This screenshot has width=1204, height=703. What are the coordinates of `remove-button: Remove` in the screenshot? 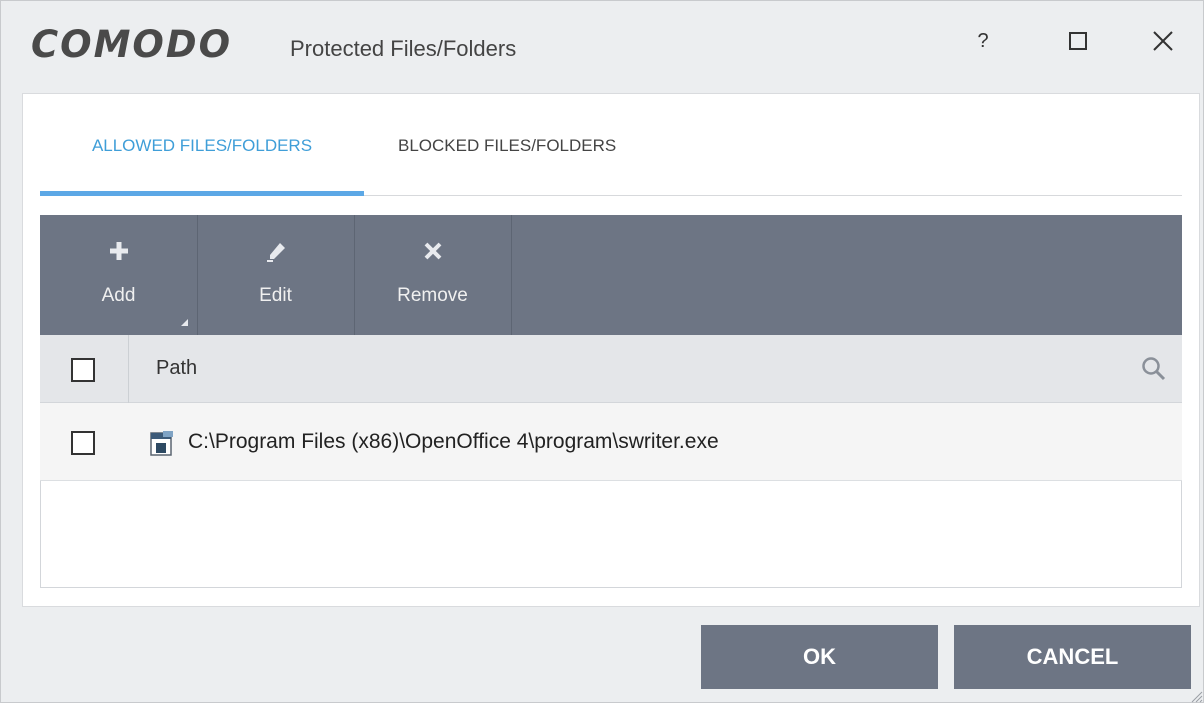 It's located at (432, 275).